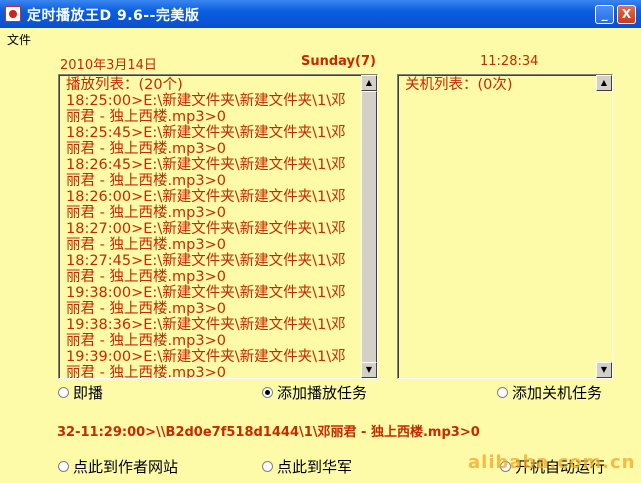  Describe the element at coordinates (213, 165) in the screenshot. I see `play-list-item: 18:26:45>E:\新建文件夹\新建文件夹\1\邓` at that location.